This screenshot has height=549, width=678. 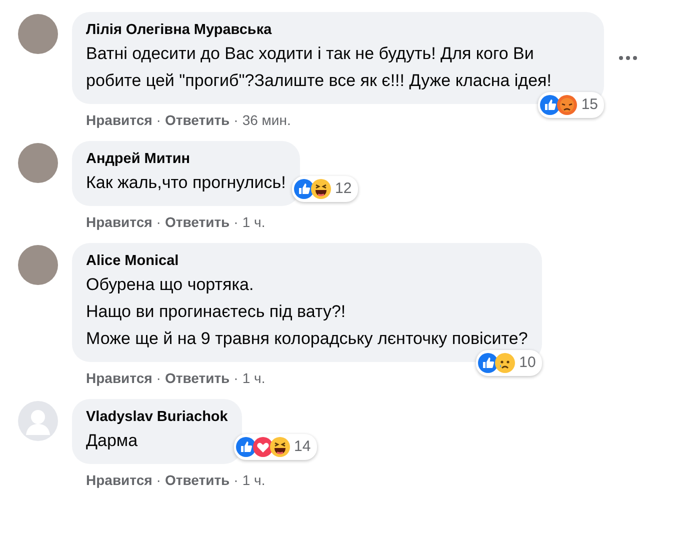 I want to click on author-name: Alice Monical, so click(x=307, y=261).